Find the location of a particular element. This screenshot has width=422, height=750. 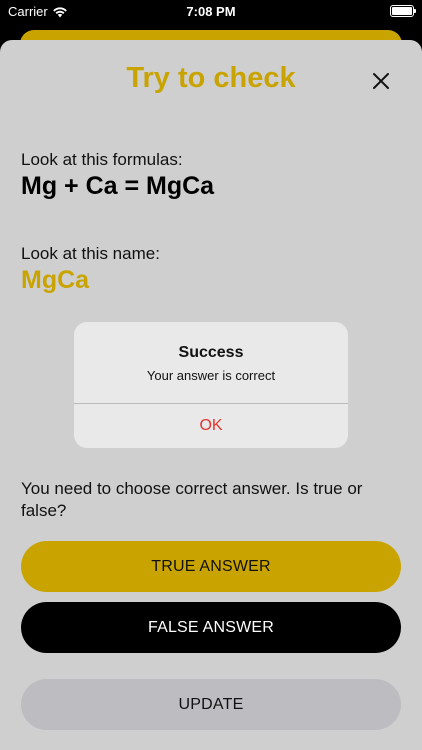

alert-title: Success is located at coordinates (211, 352).